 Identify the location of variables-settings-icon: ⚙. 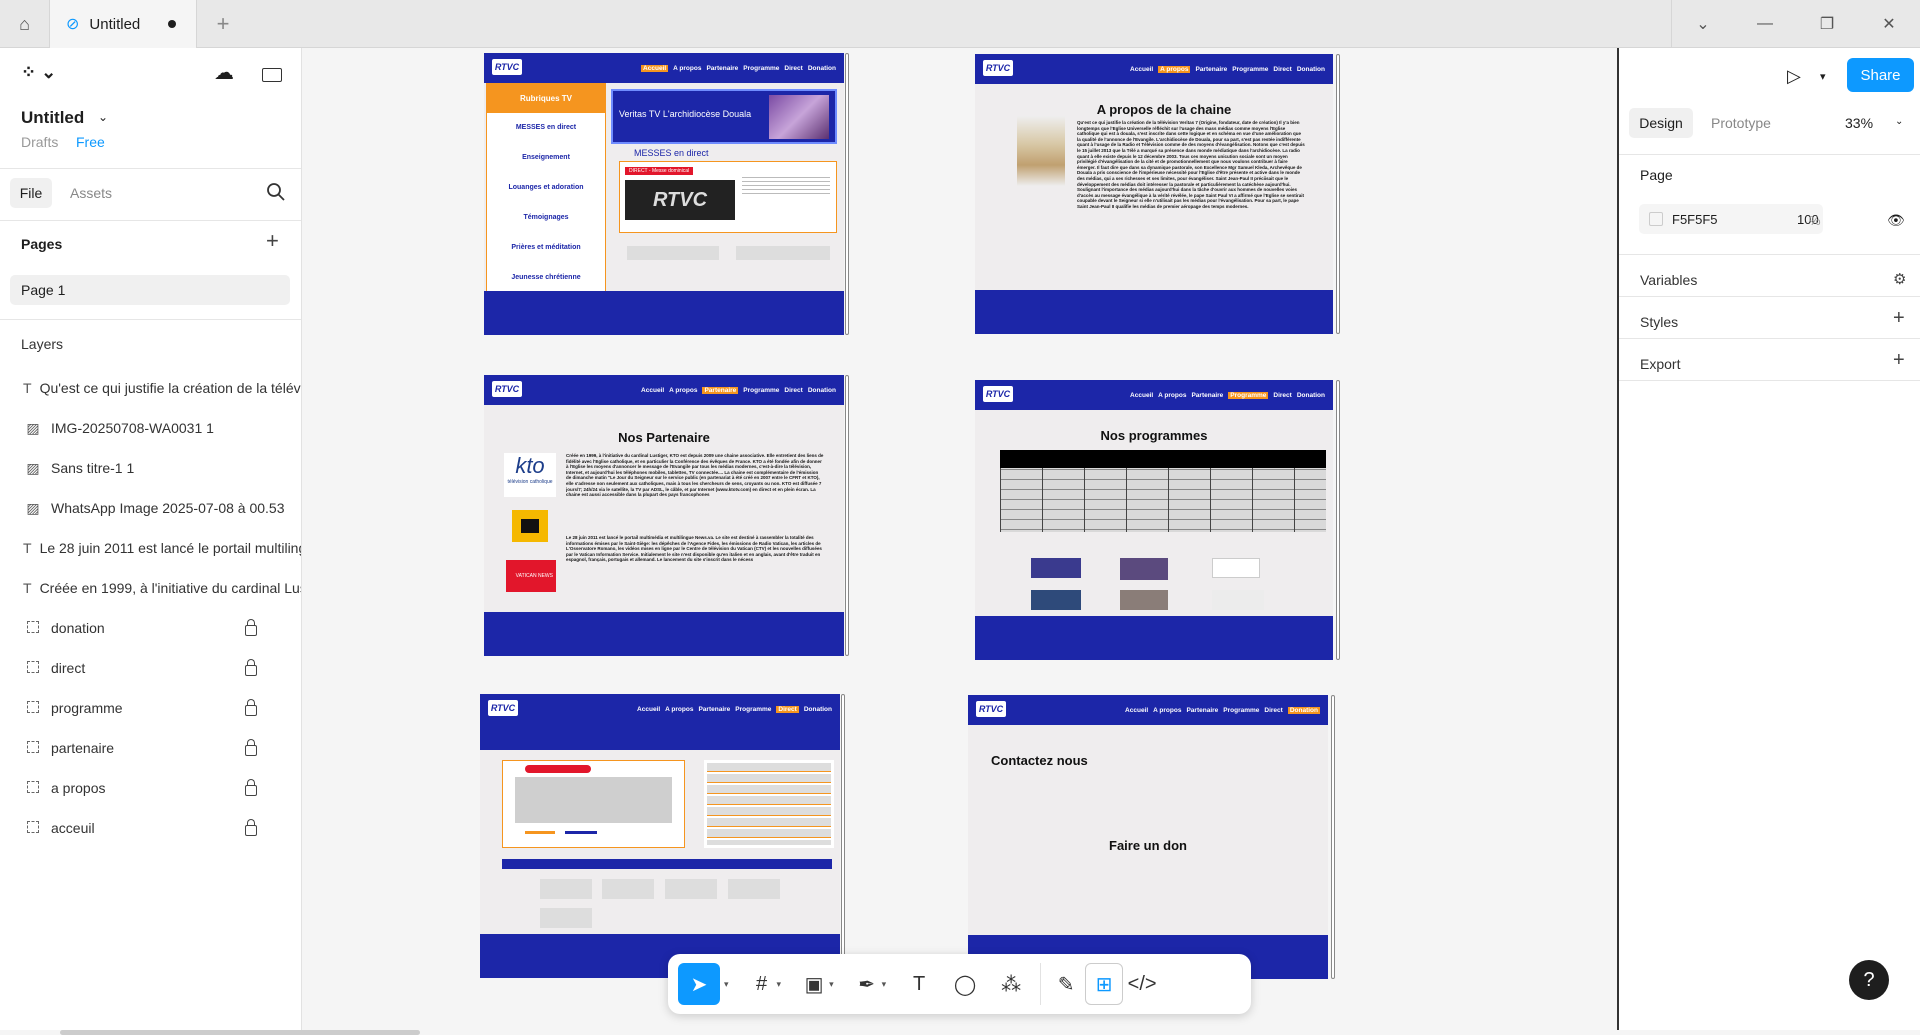
(1899, 279).